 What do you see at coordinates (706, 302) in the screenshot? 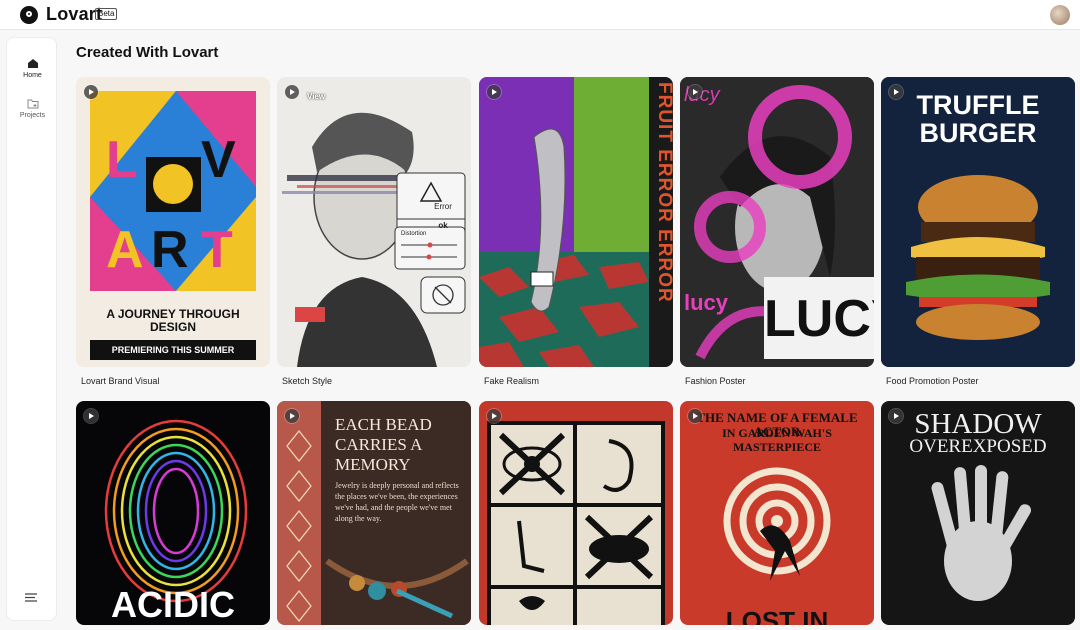
I see `pink-text: lucy` at bounding box center [706, 302].